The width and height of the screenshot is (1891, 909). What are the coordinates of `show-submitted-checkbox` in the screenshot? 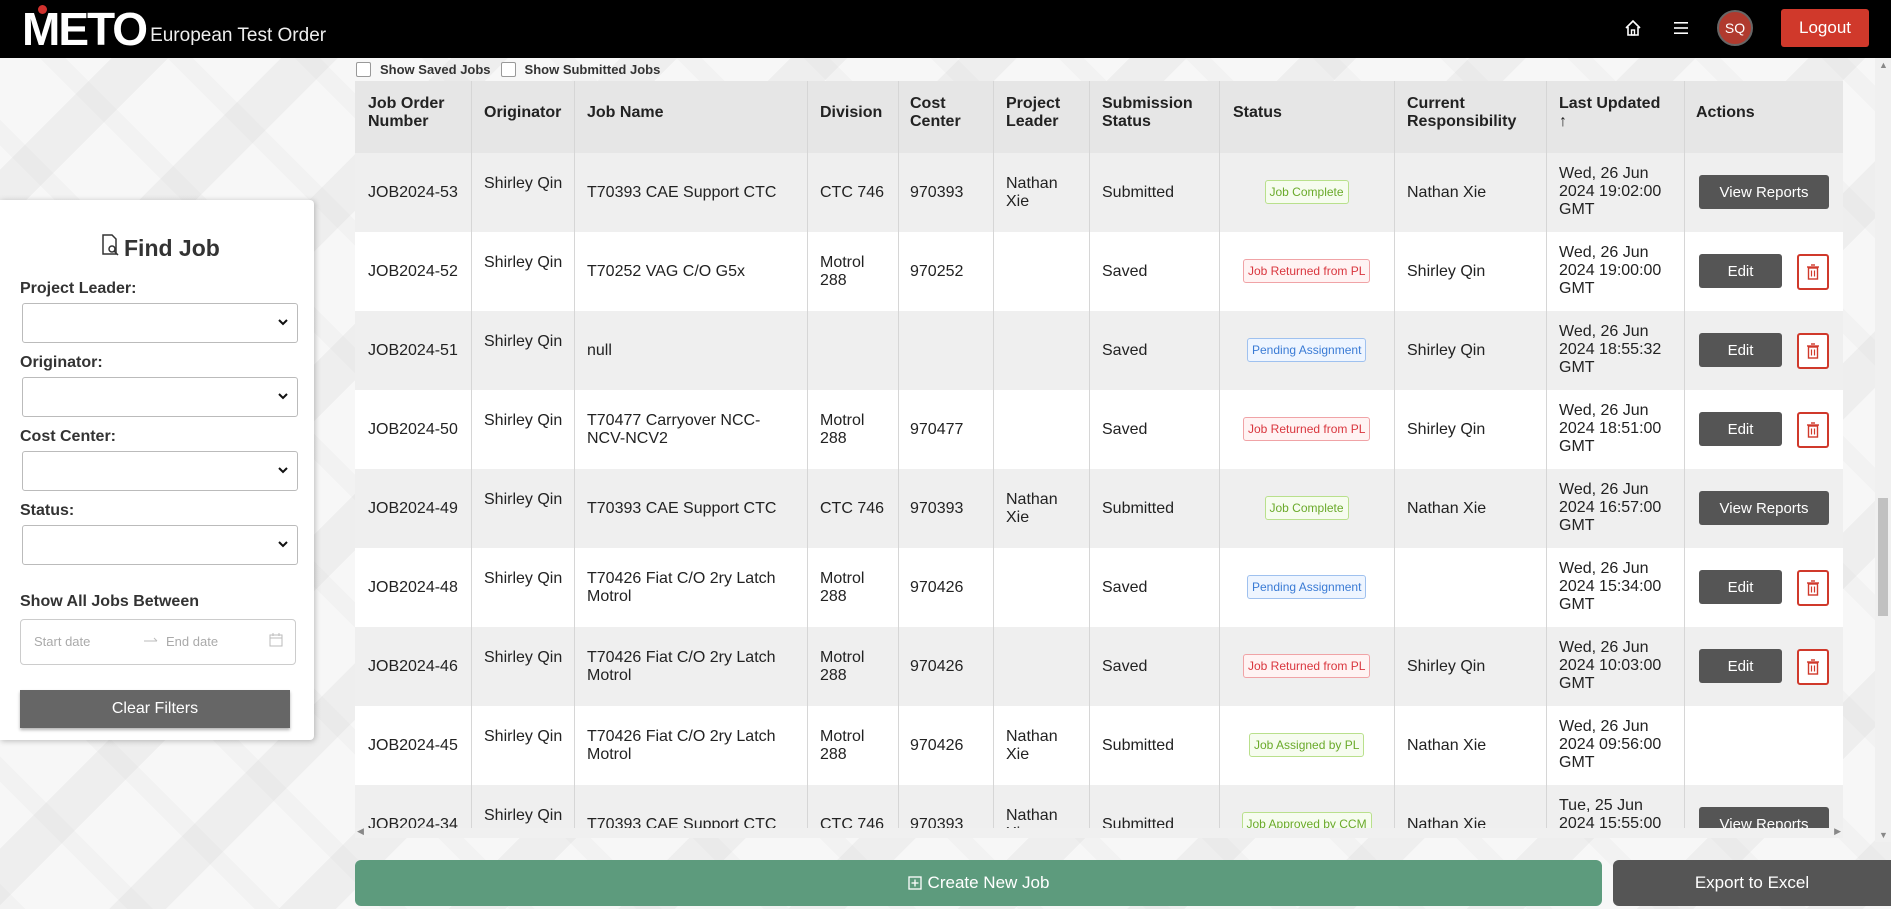 It's located at (508, 69).